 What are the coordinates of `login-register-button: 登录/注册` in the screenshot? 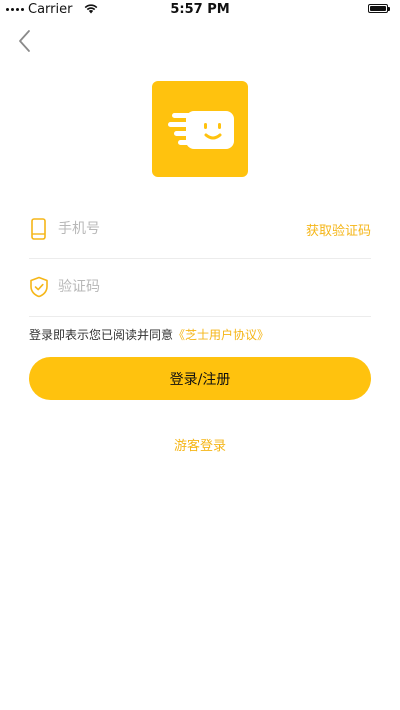 It's located at (200, 378).